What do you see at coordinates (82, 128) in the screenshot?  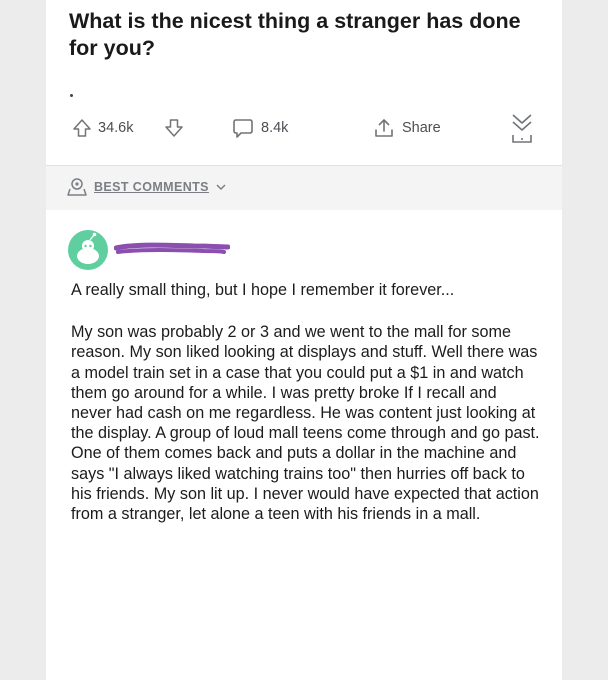 I see `upvote-icon` at bounding box center [82, 128].